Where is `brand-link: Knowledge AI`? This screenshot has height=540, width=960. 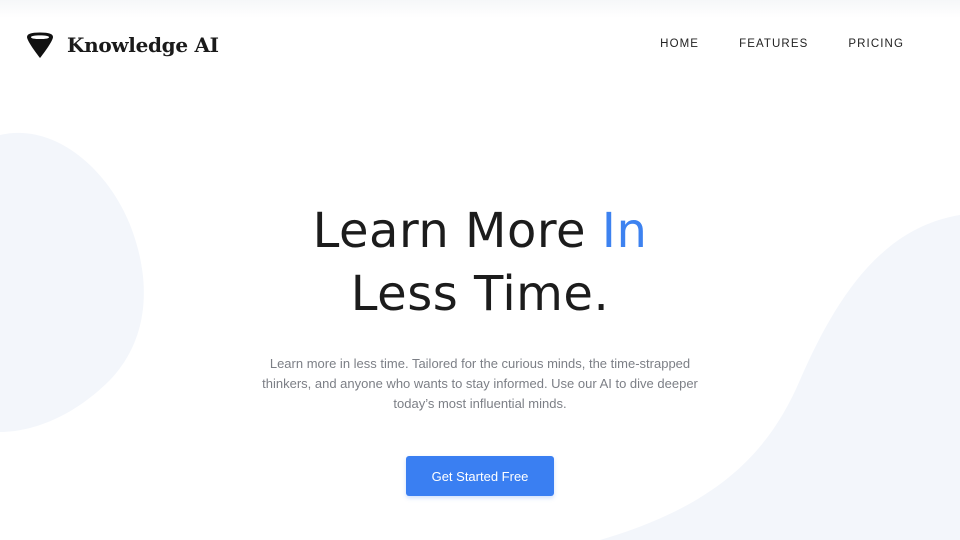
brand-link: Knowledge AI is located at coordinates (122, 45).